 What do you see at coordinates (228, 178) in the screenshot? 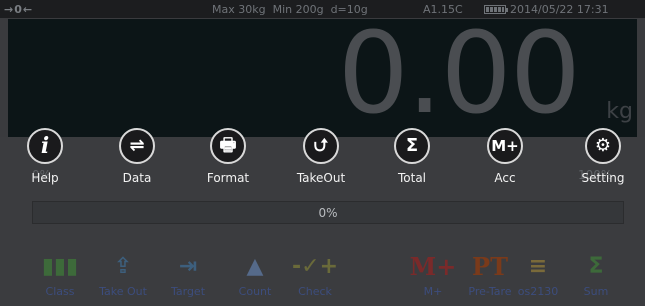
I see `menu-item-label: Format` at bounding box center [228, 178].